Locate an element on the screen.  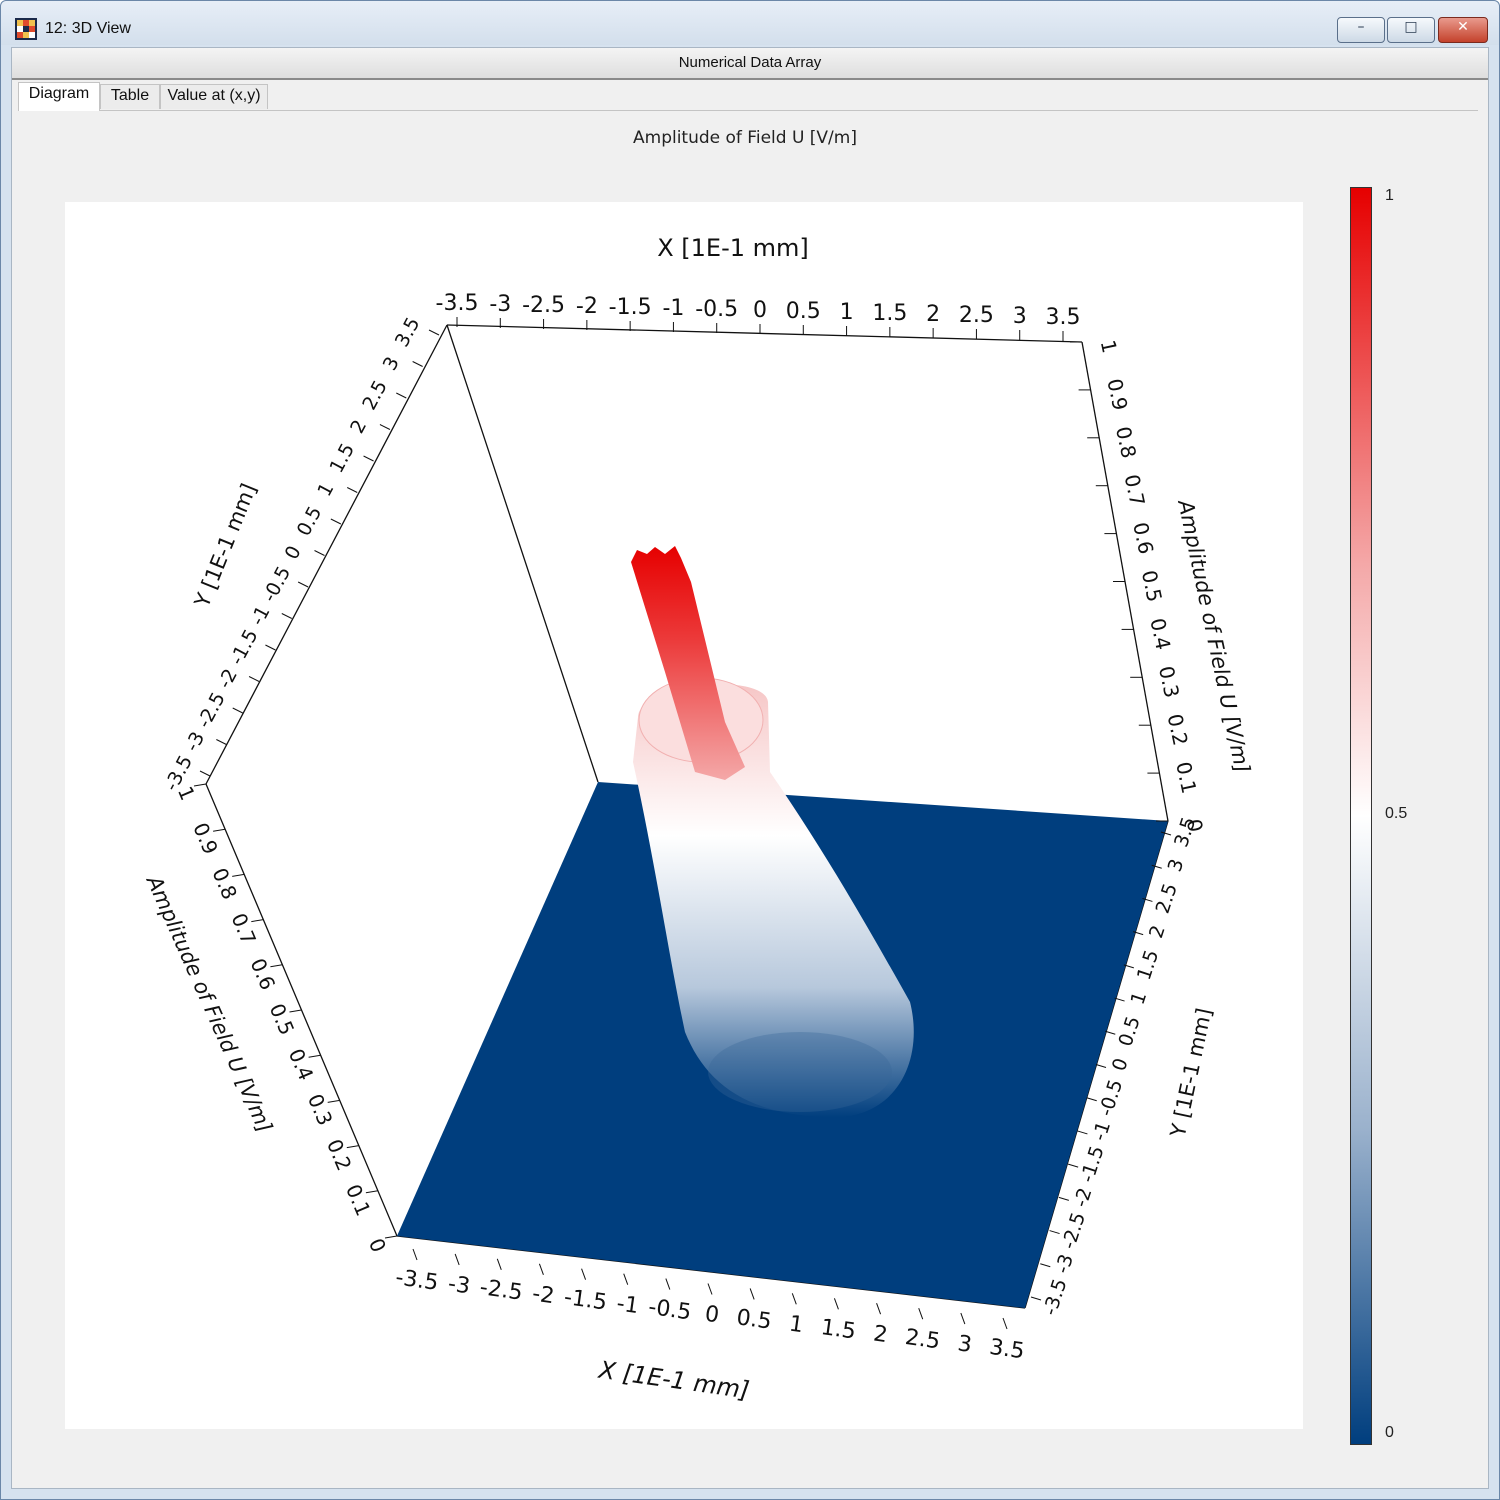
z-axis-right-tick-label: 0.5 is located at coordinates (1152, 586).